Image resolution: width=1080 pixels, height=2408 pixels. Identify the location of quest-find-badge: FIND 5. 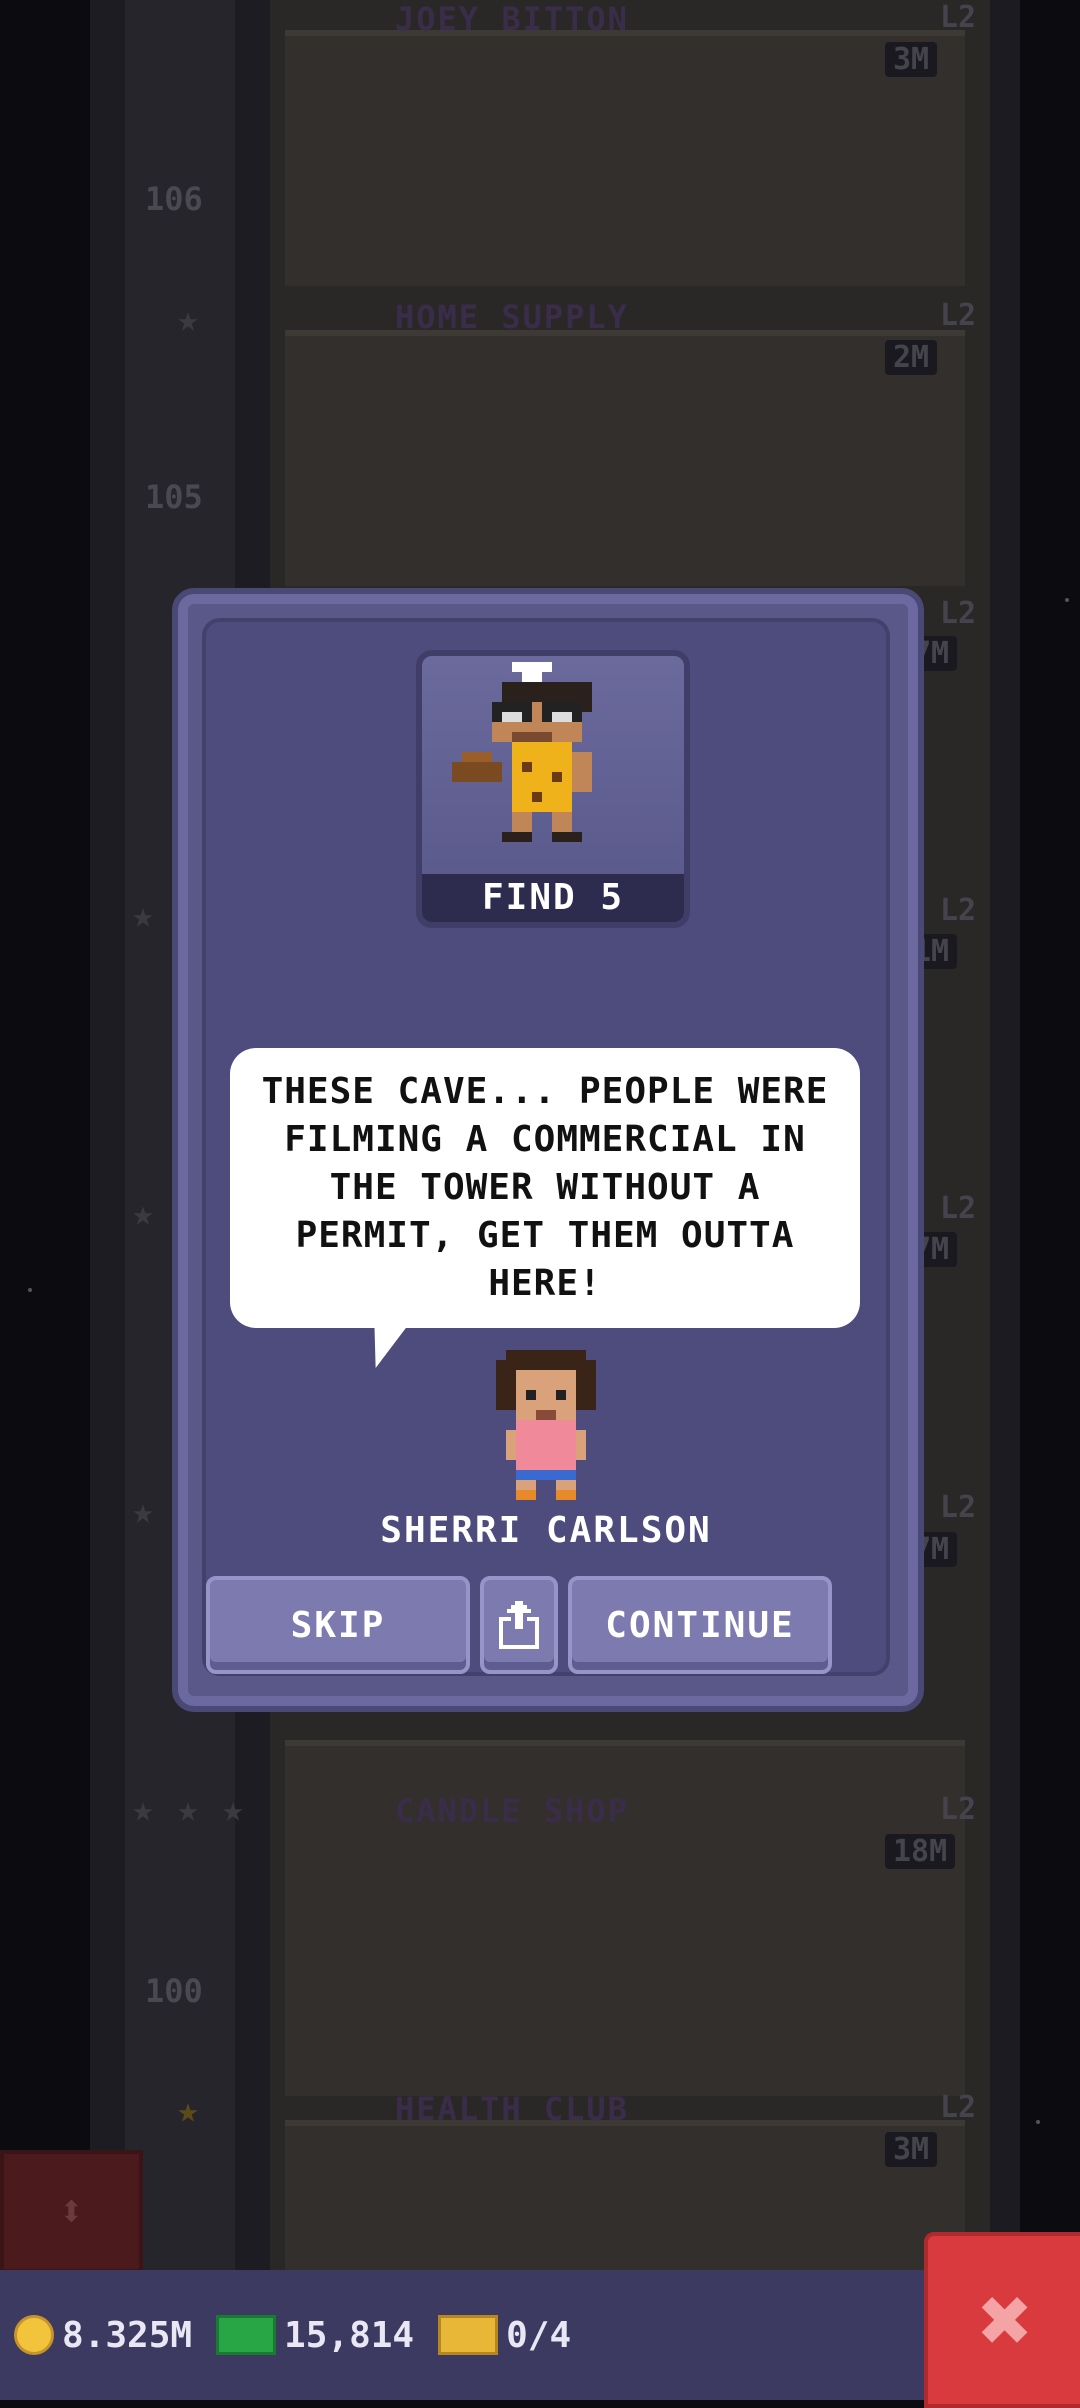
(553, 898).